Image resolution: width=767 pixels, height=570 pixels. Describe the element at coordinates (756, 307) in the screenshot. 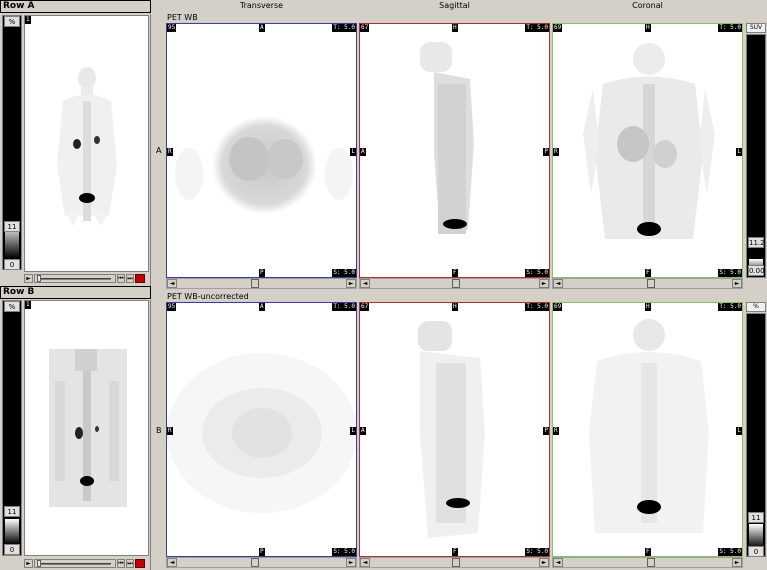

I see `row-b-right-unit: %` at that location.